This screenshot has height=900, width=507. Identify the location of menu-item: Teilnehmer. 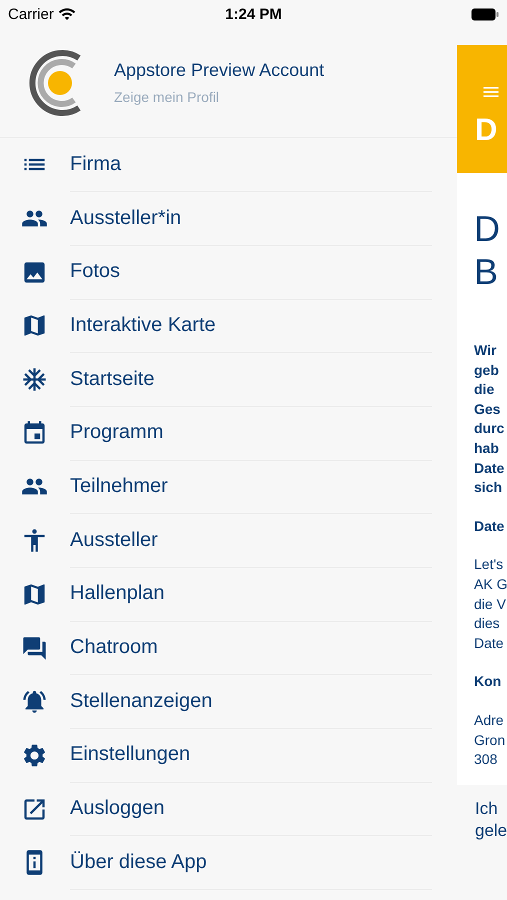
(251, 487).